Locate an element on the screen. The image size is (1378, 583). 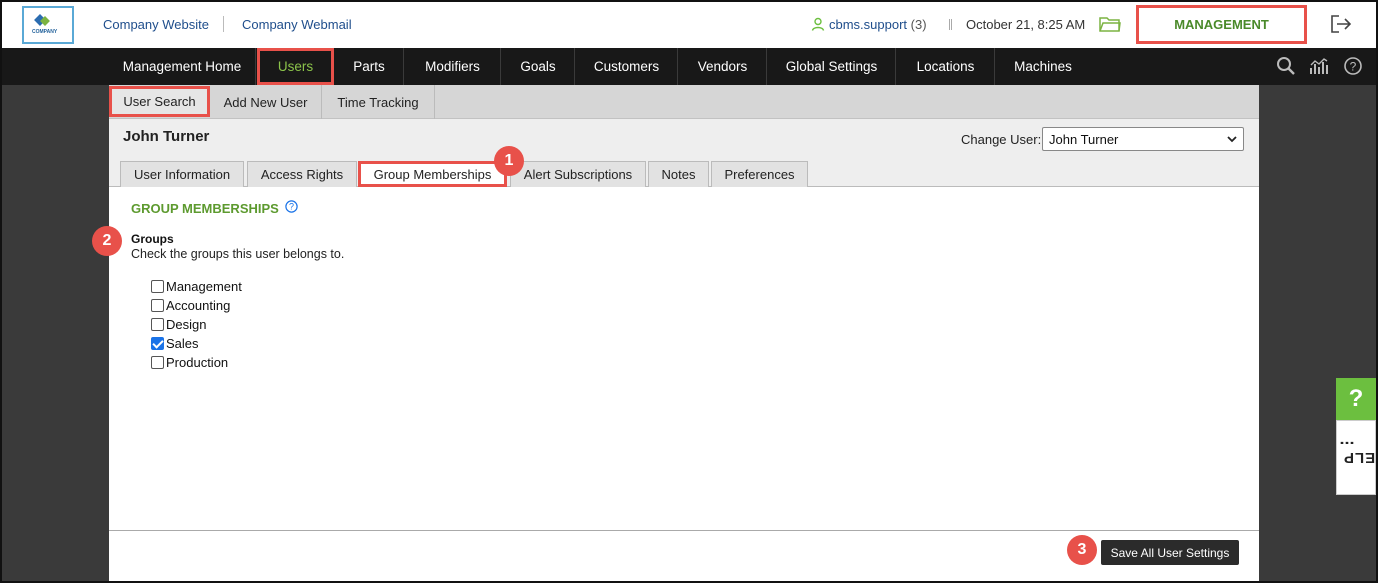
nav-customers: Customers is located at coordinates (627, 66).